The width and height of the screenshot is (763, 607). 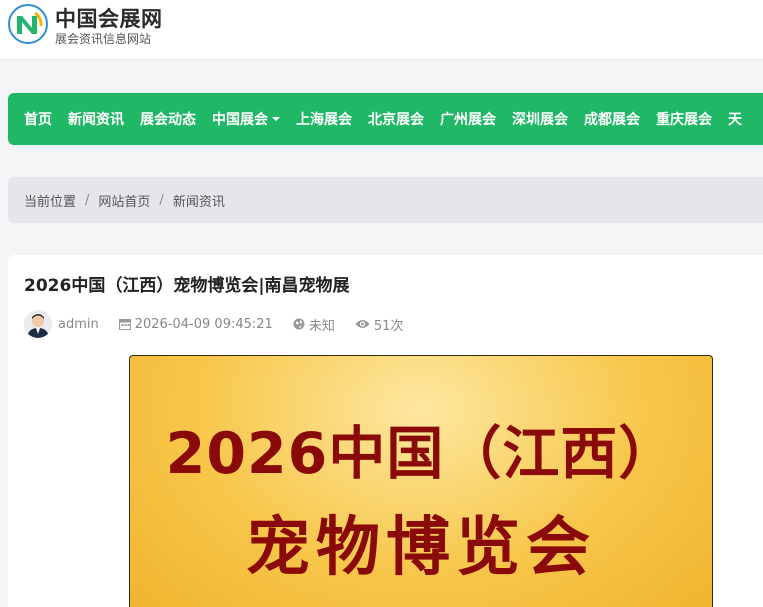 I want to click on nav-item-chengdu: 成都展会, so click(x=612, y=119).